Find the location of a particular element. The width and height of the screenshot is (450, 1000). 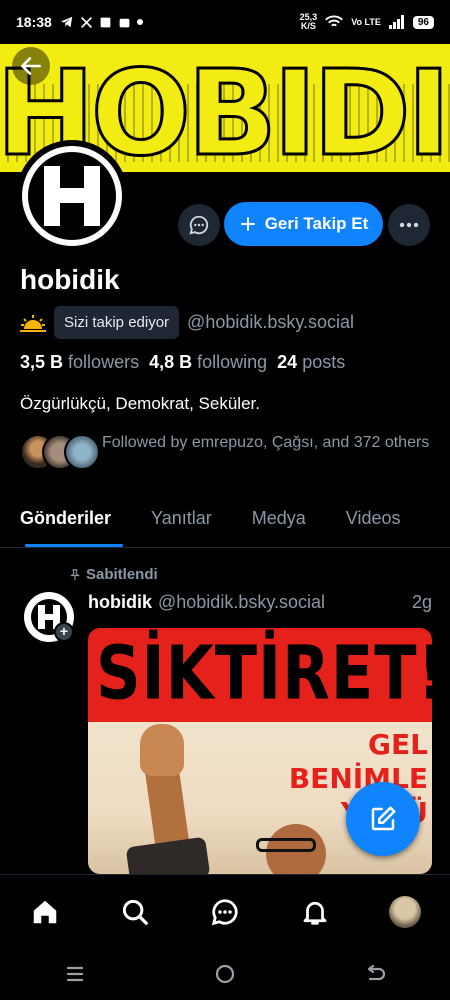

home-circle-icon is located at coordinates (225, 974).